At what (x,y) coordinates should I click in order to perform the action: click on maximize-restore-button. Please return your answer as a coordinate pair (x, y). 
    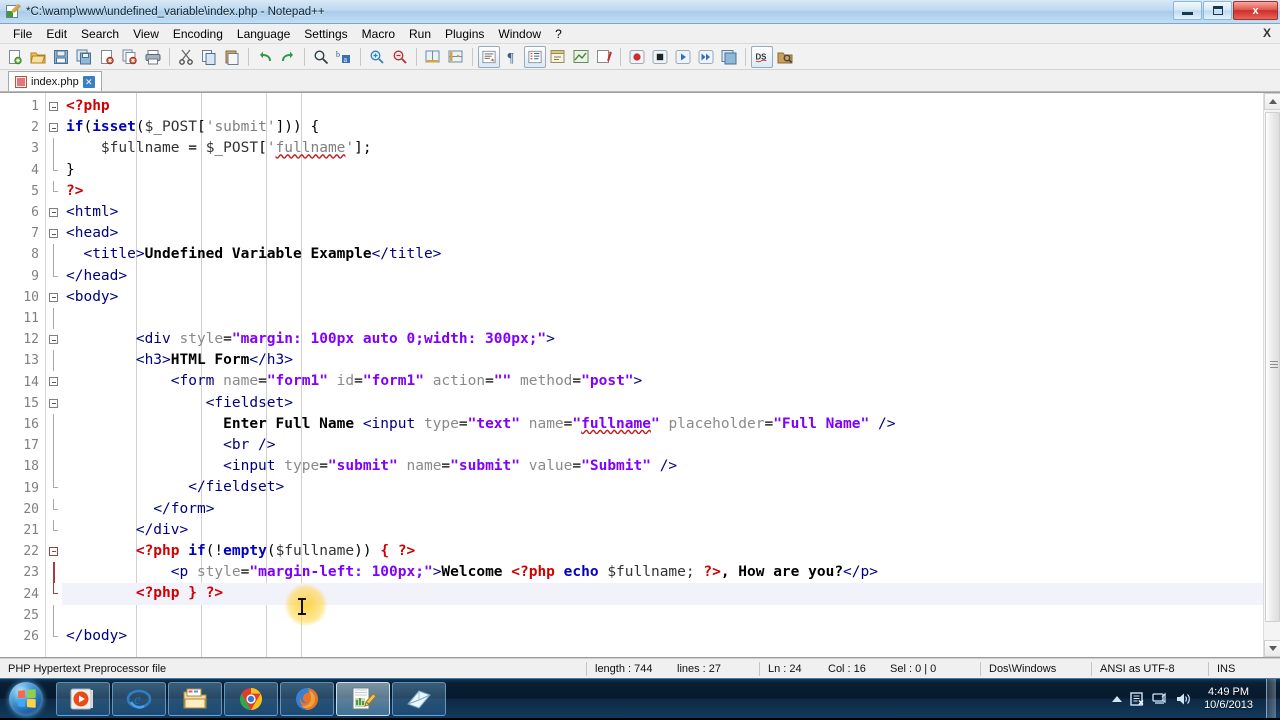
    Looking at the image, I should click on (1217, 10).